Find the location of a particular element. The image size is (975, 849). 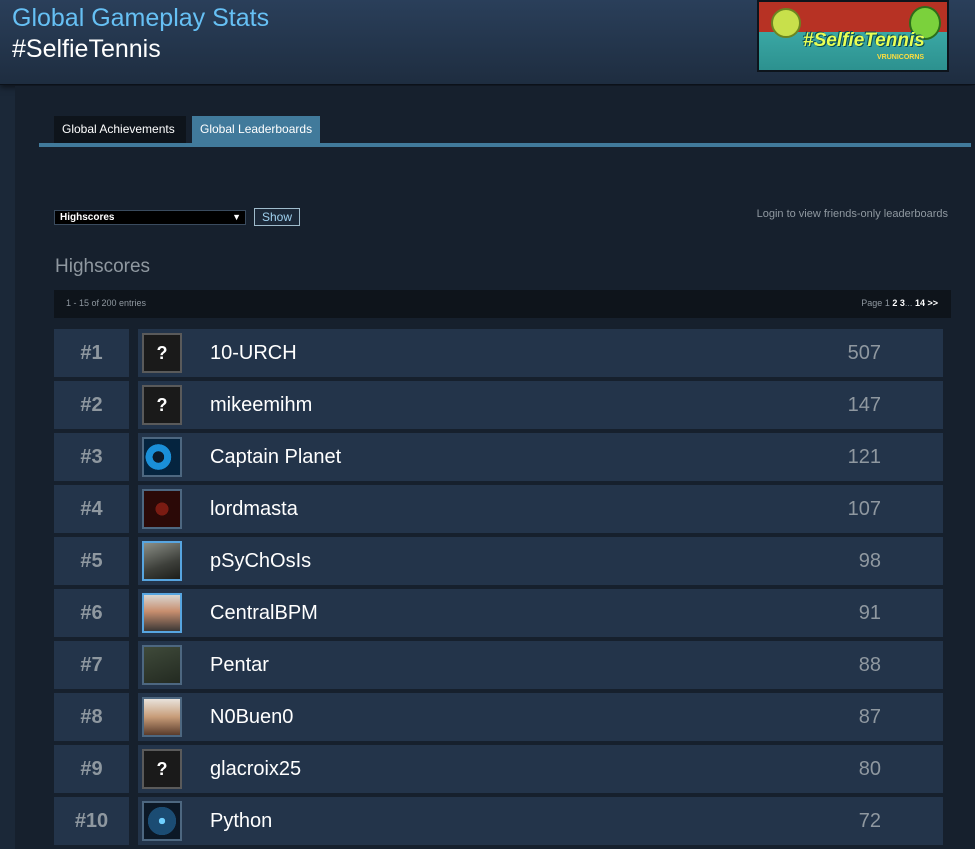

rank-cell: #7 is located at coordinates (91, 665).